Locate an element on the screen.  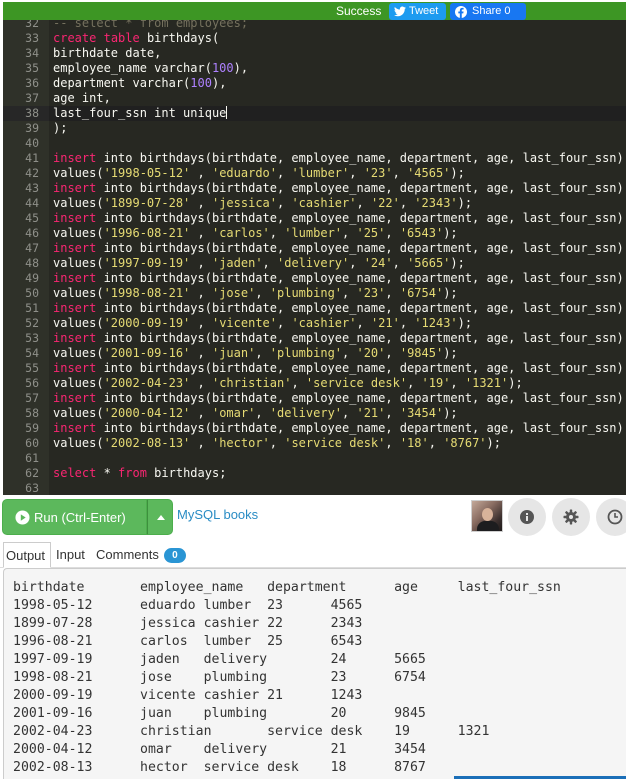
code-line: 35 employee_name varchar(100), is located at coordinates (314, 68).